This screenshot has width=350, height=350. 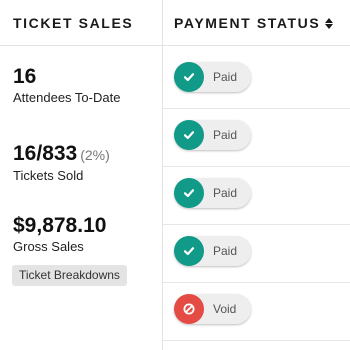 What do you see at coordinates (48, 175) in the screenshot?
I see `tickets-sold-label: Tickets Sold` at bounding box center [48, 175].